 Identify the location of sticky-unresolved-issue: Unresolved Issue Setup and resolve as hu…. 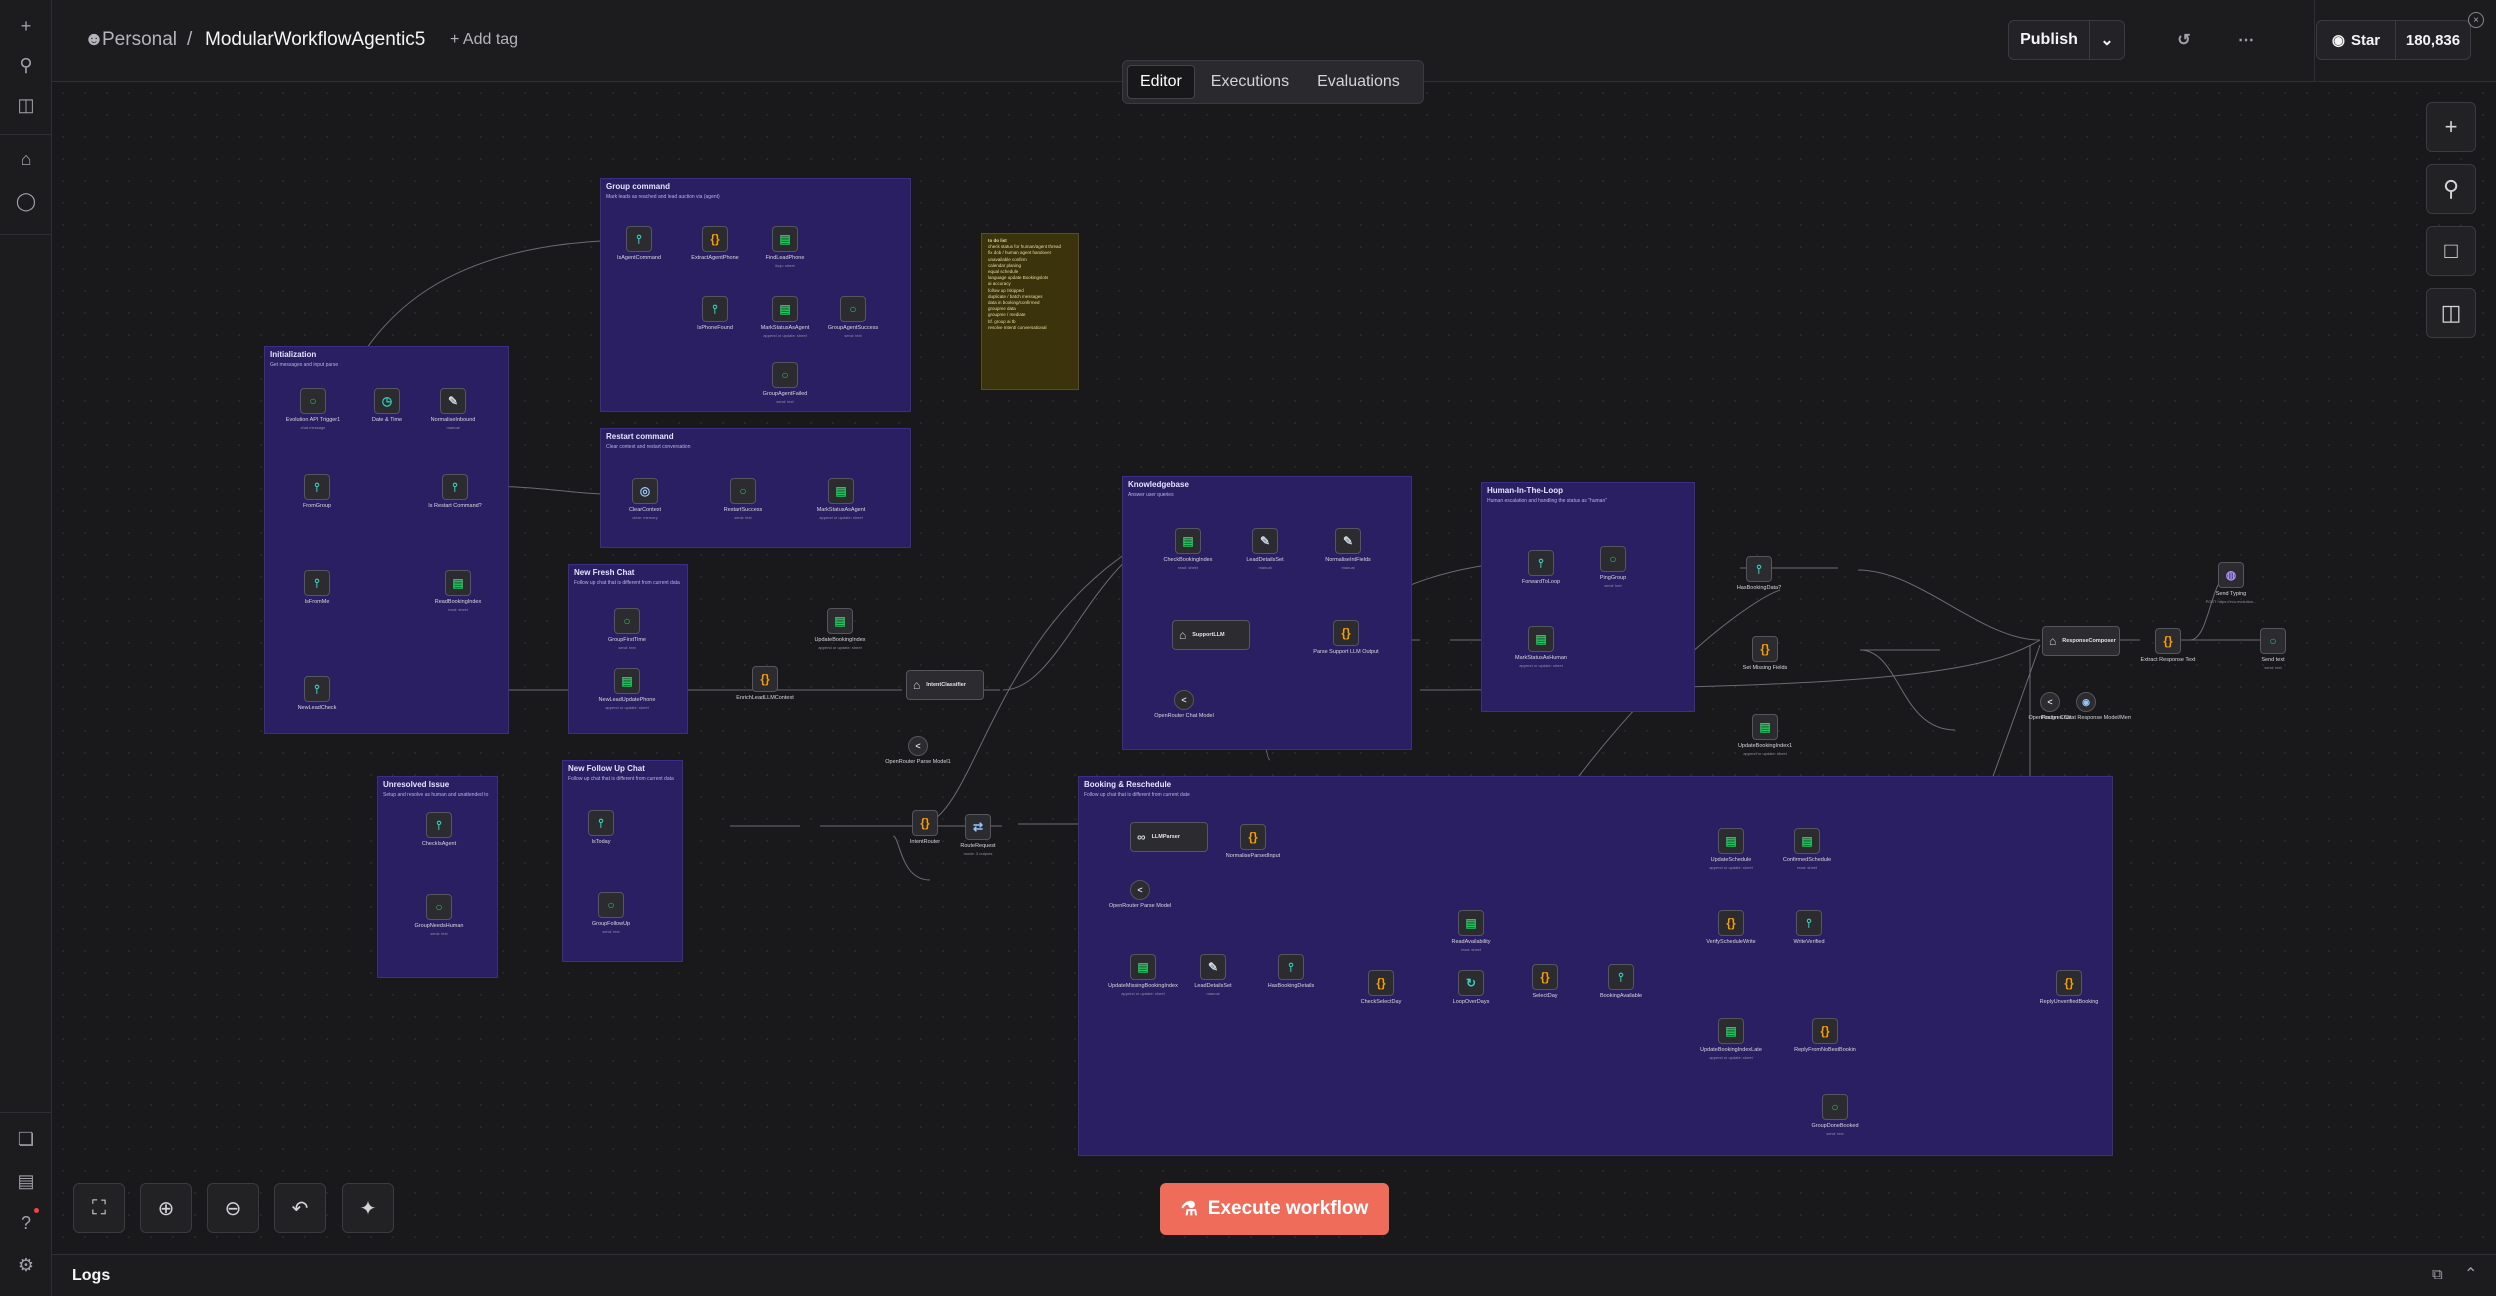
(437, 877).